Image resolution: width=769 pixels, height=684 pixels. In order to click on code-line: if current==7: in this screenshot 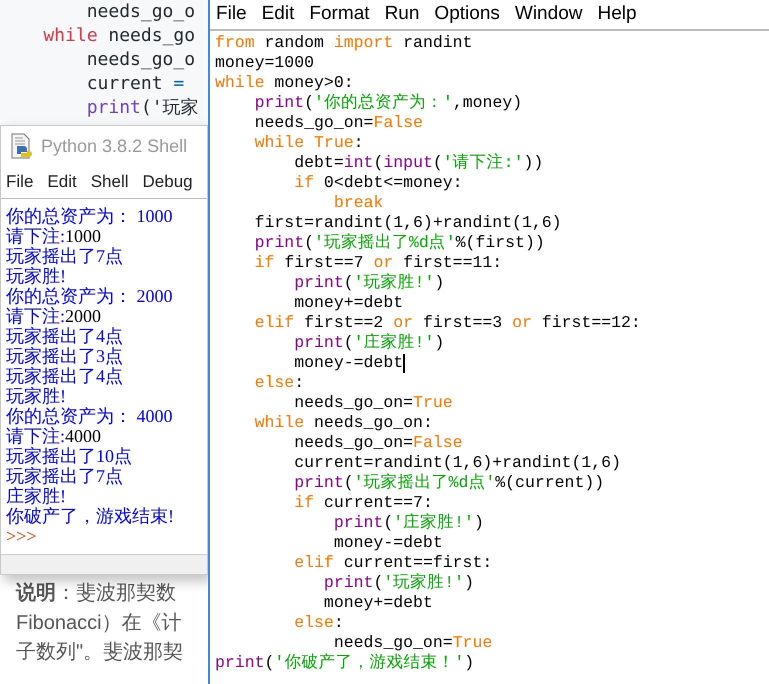, I will do `click(363, 503)`.